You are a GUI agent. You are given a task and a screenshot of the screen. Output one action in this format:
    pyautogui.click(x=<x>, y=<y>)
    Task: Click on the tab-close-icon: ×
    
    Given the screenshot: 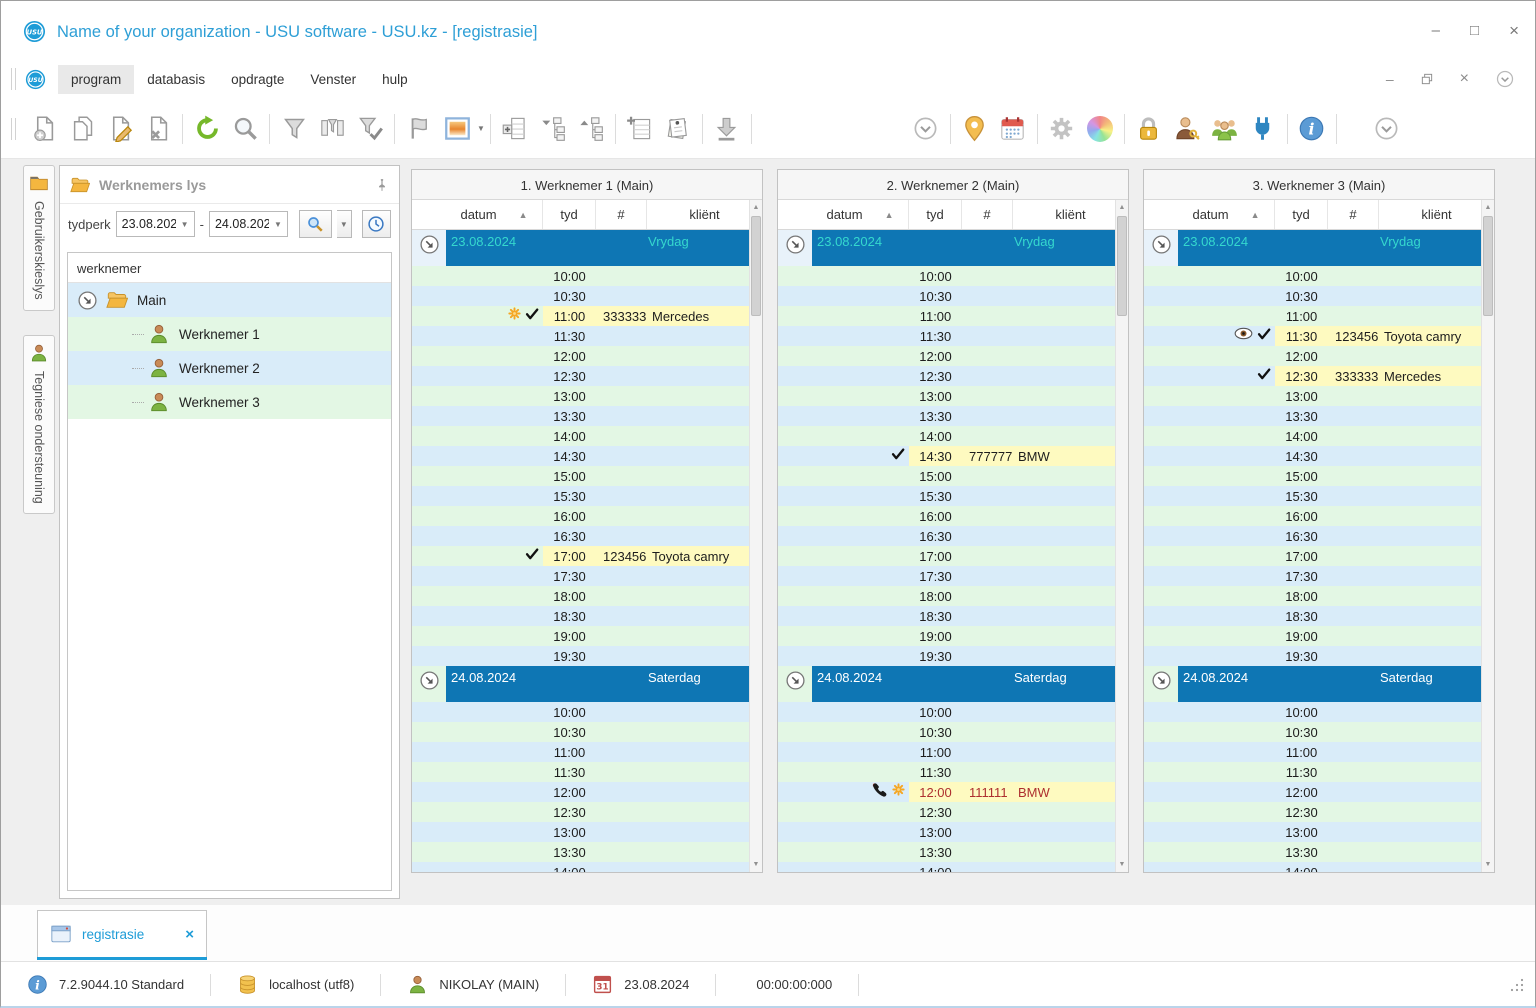 What is the action you would take?
    pyautogui.click(x=189, y=934)
    